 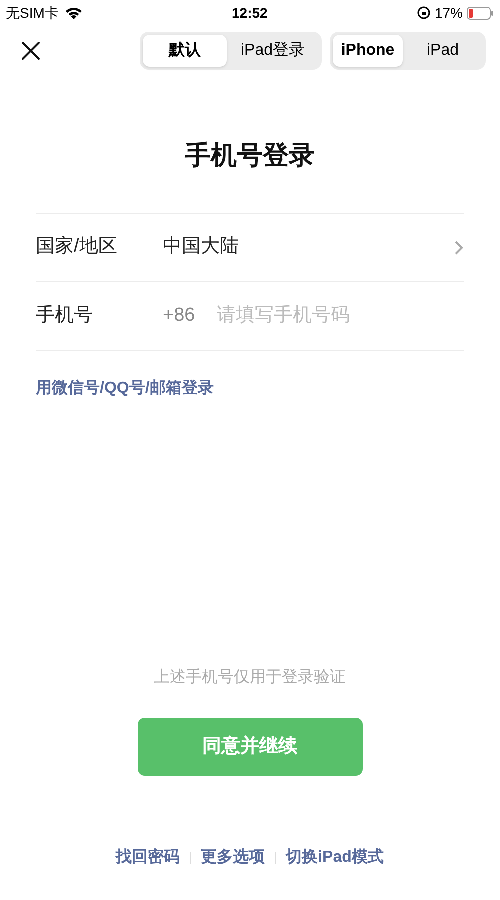 I want to click on country-code: +86, so click(x=179, y=316).